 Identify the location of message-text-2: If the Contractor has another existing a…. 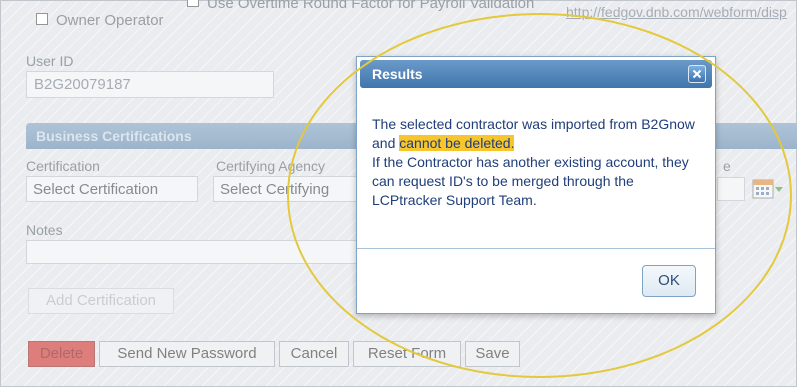
(530, 181).